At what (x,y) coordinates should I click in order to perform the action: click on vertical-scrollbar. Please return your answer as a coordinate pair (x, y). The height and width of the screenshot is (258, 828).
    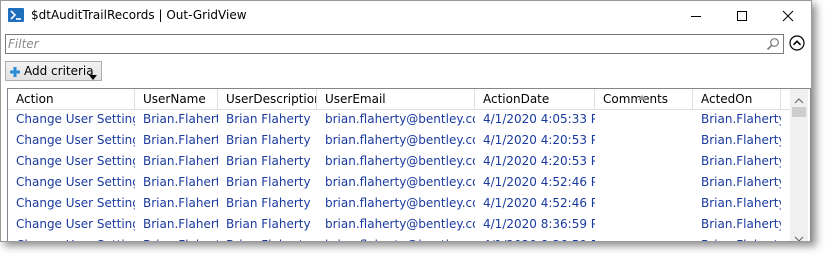
    Looking at the image, I should click on (799, 165).